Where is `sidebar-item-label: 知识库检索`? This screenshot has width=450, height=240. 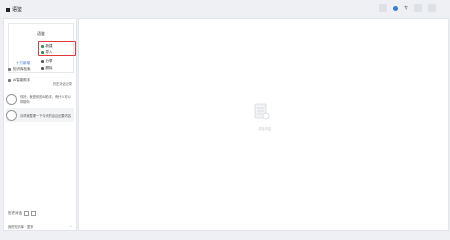
sidebar-item-label: 知识库检索 is located at coordinates (22, 68).